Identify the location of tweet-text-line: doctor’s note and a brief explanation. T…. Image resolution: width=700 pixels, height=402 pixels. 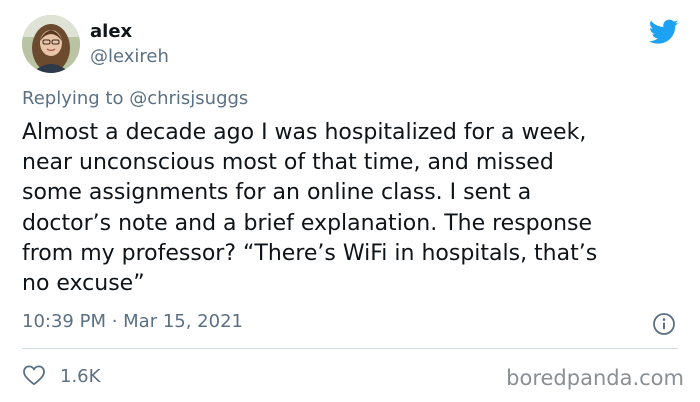
(307, 223).